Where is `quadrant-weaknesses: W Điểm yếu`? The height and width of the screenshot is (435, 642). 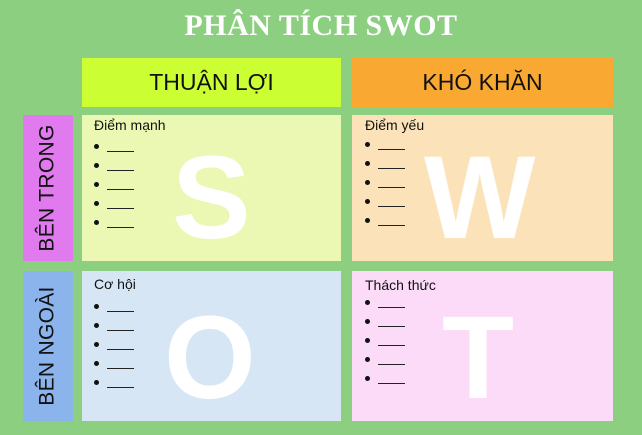
quadrant-weaknesses: W Điểm yếu is located at coordinates (482, 188).